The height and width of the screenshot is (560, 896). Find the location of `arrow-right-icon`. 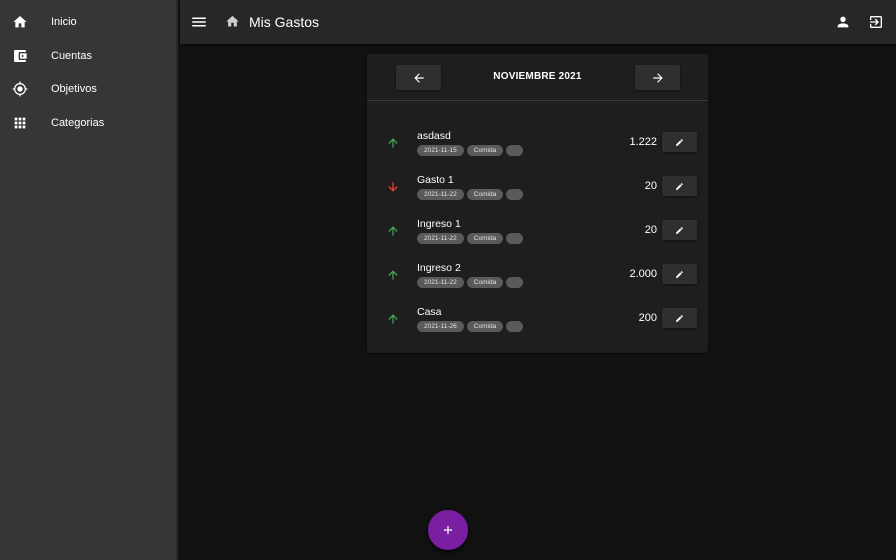

arrow-right-icon is located at coordinates (657, 77).